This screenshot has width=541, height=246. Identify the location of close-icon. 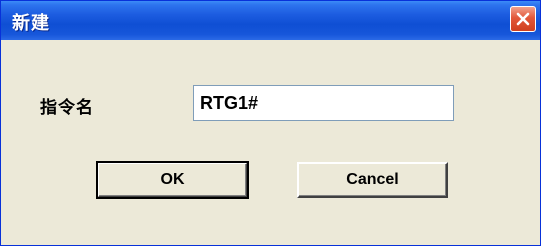
(523, 19).